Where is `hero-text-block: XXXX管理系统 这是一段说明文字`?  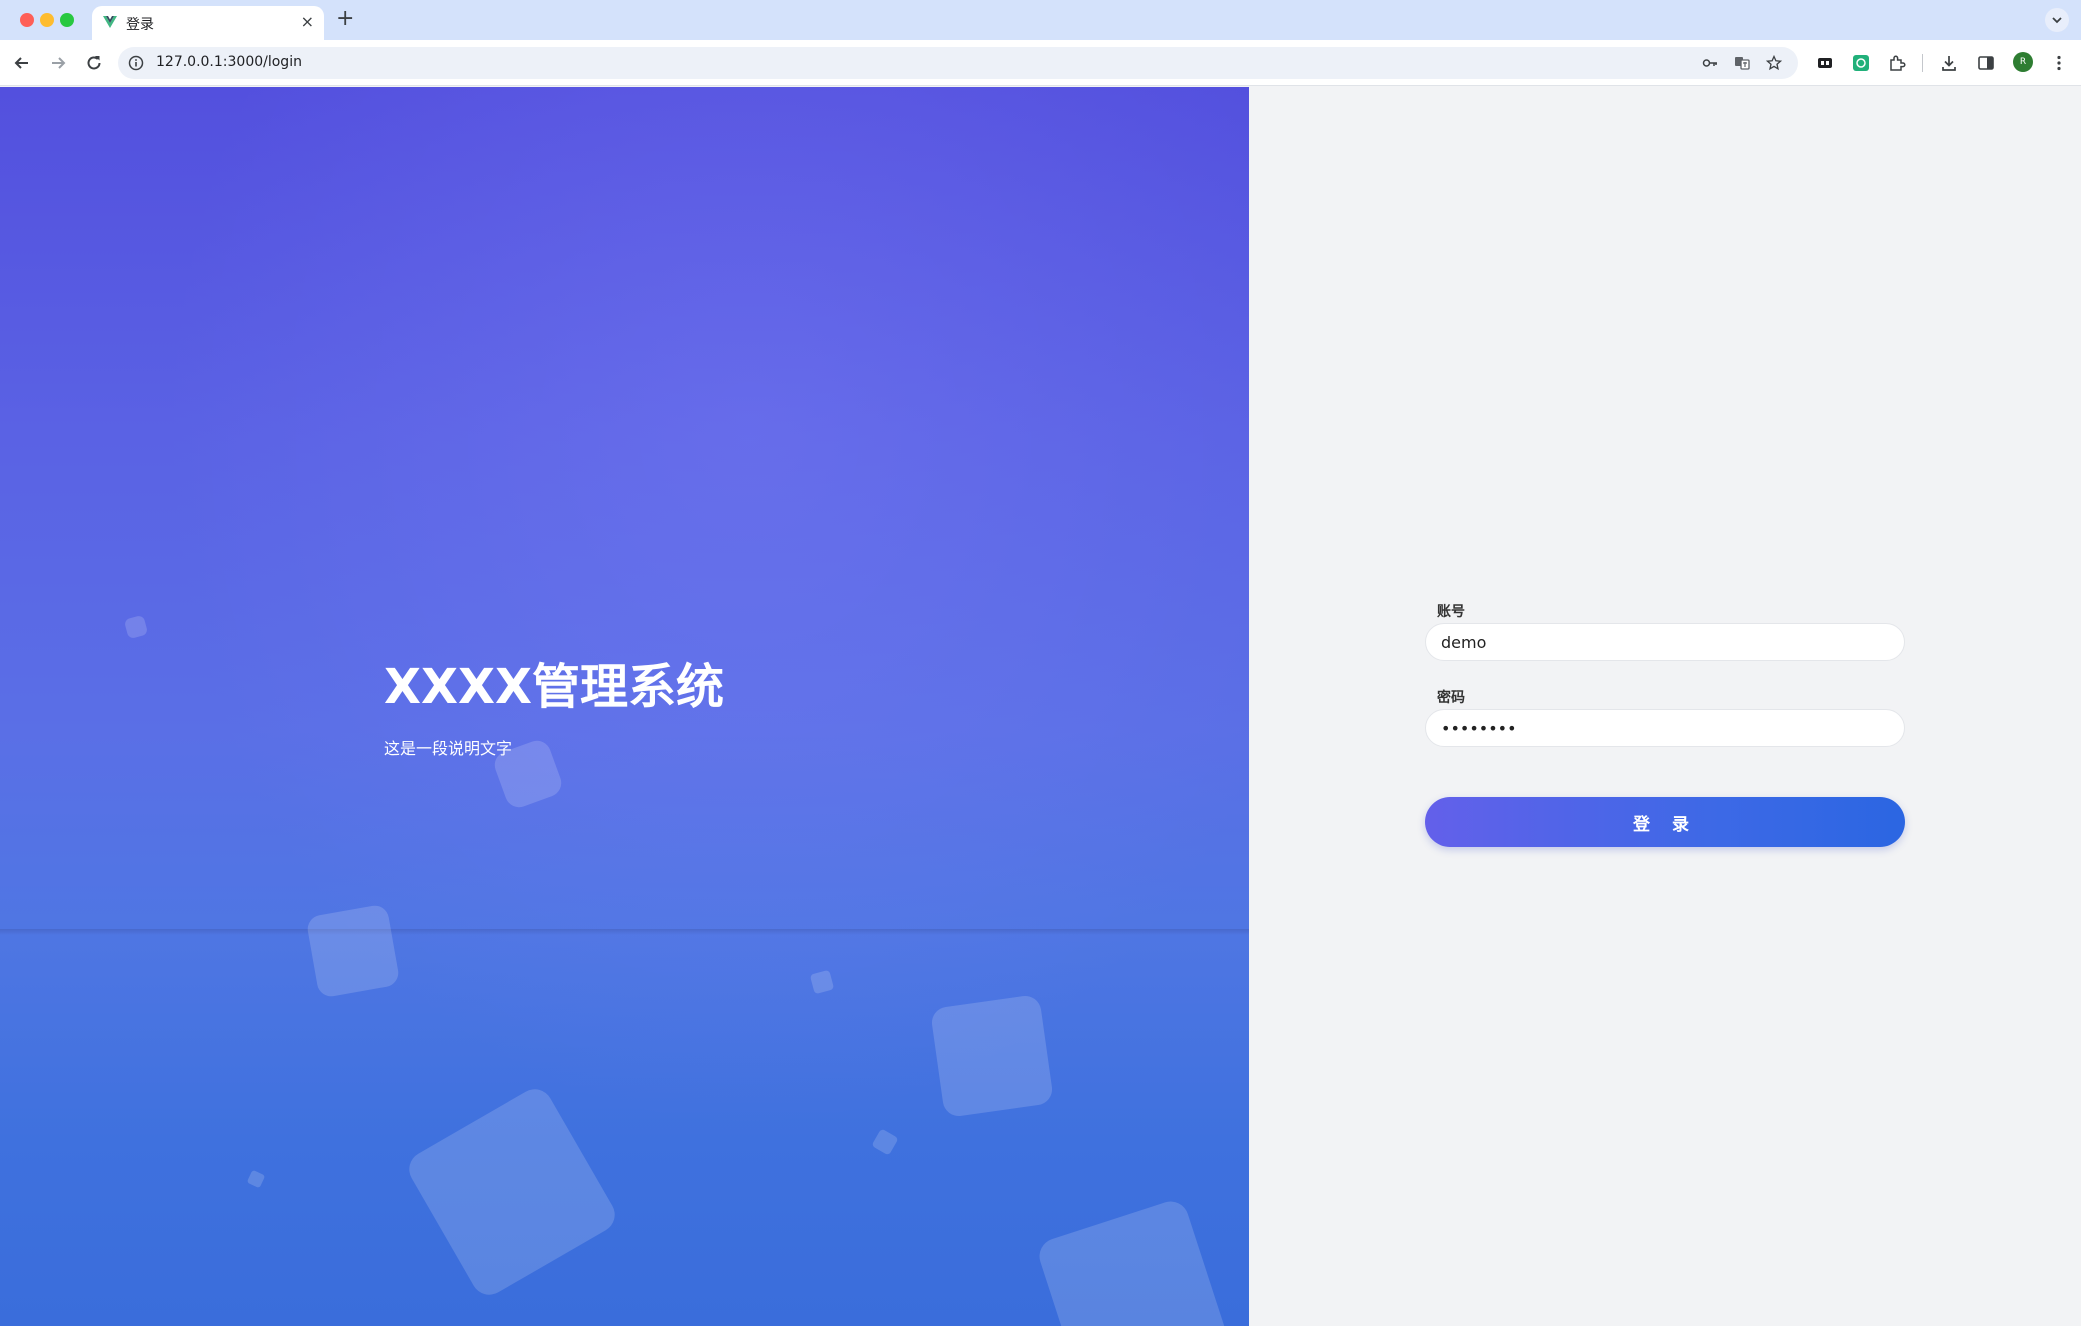 hero-text-block: XXXX管理系统 这是一段说明文字 is located at coordinates (554, 703).